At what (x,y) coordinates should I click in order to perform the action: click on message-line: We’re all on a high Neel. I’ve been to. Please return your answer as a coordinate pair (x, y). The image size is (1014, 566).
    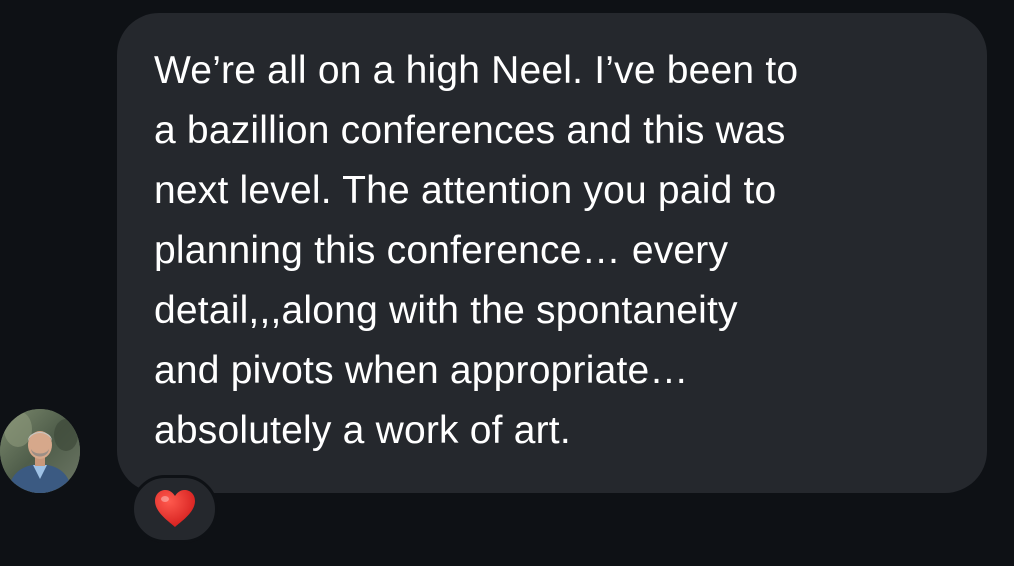
    Looking at the image, I should click on (476, 70).